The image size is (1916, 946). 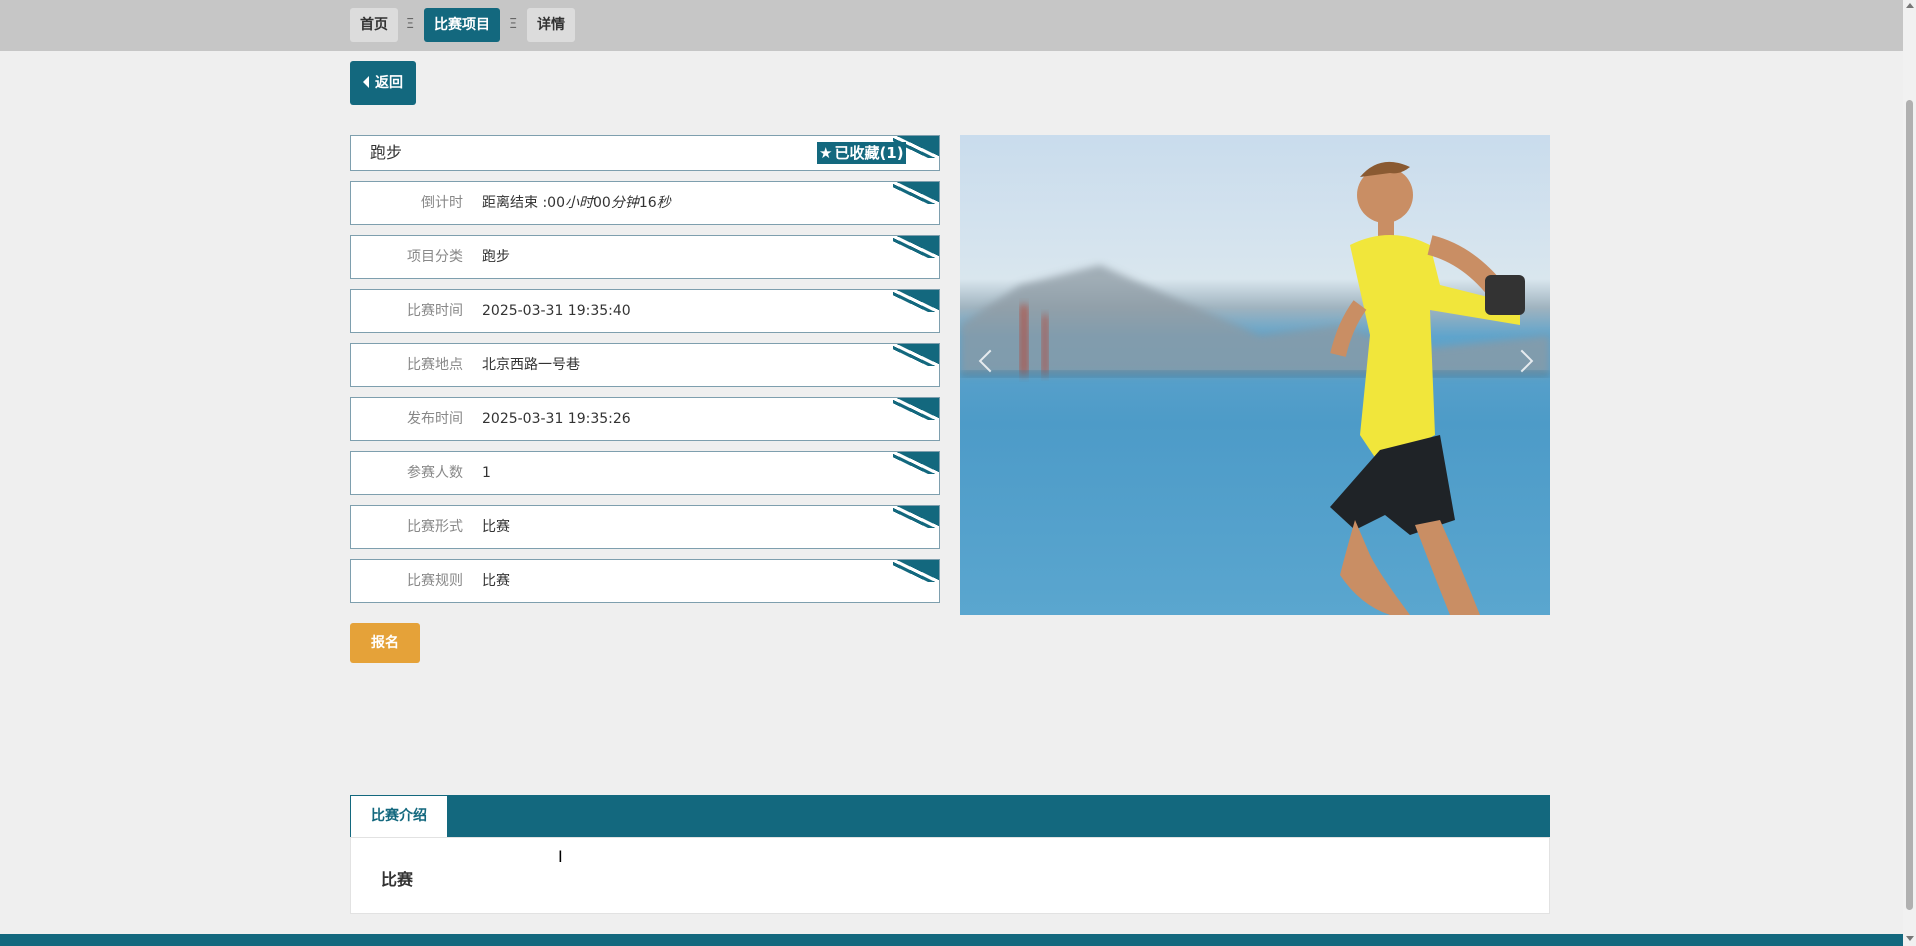 What do you see at coordinates (435, 311) in the screenshot?
I see `detail-label: 比赛时间` at bounding box center [435, 311].